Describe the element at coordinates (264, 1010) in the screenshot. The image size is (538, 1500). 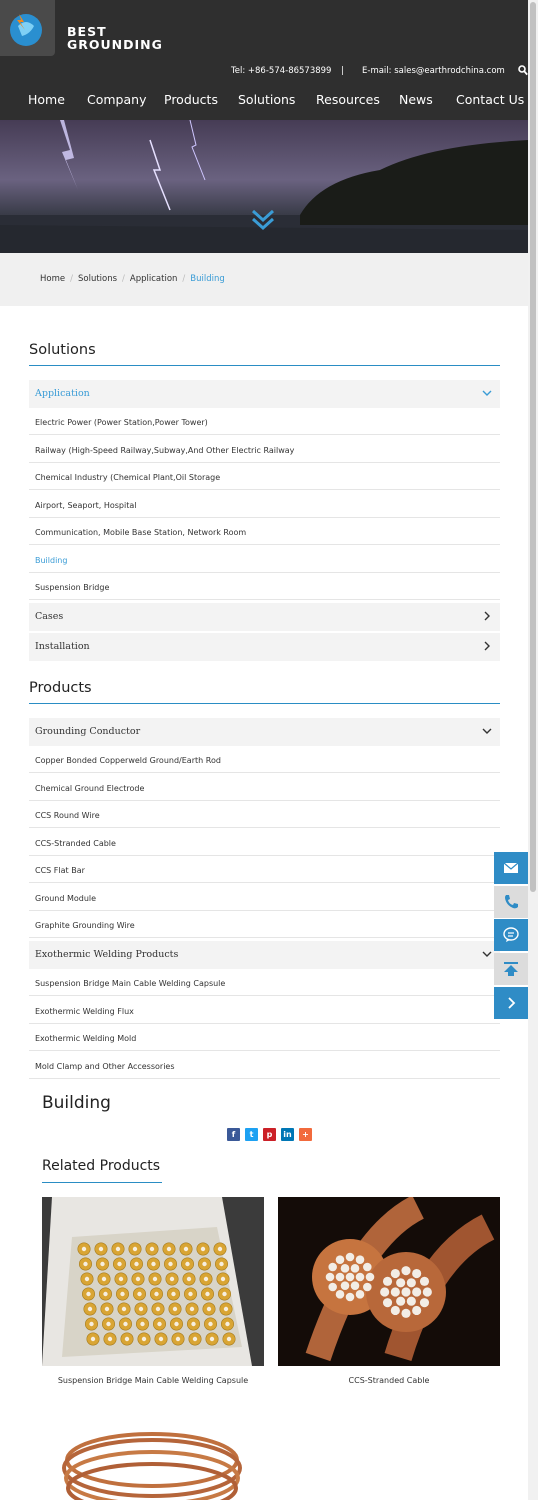
I see `product-item-welding-flux: Exothermic Welding Flux` at that location.